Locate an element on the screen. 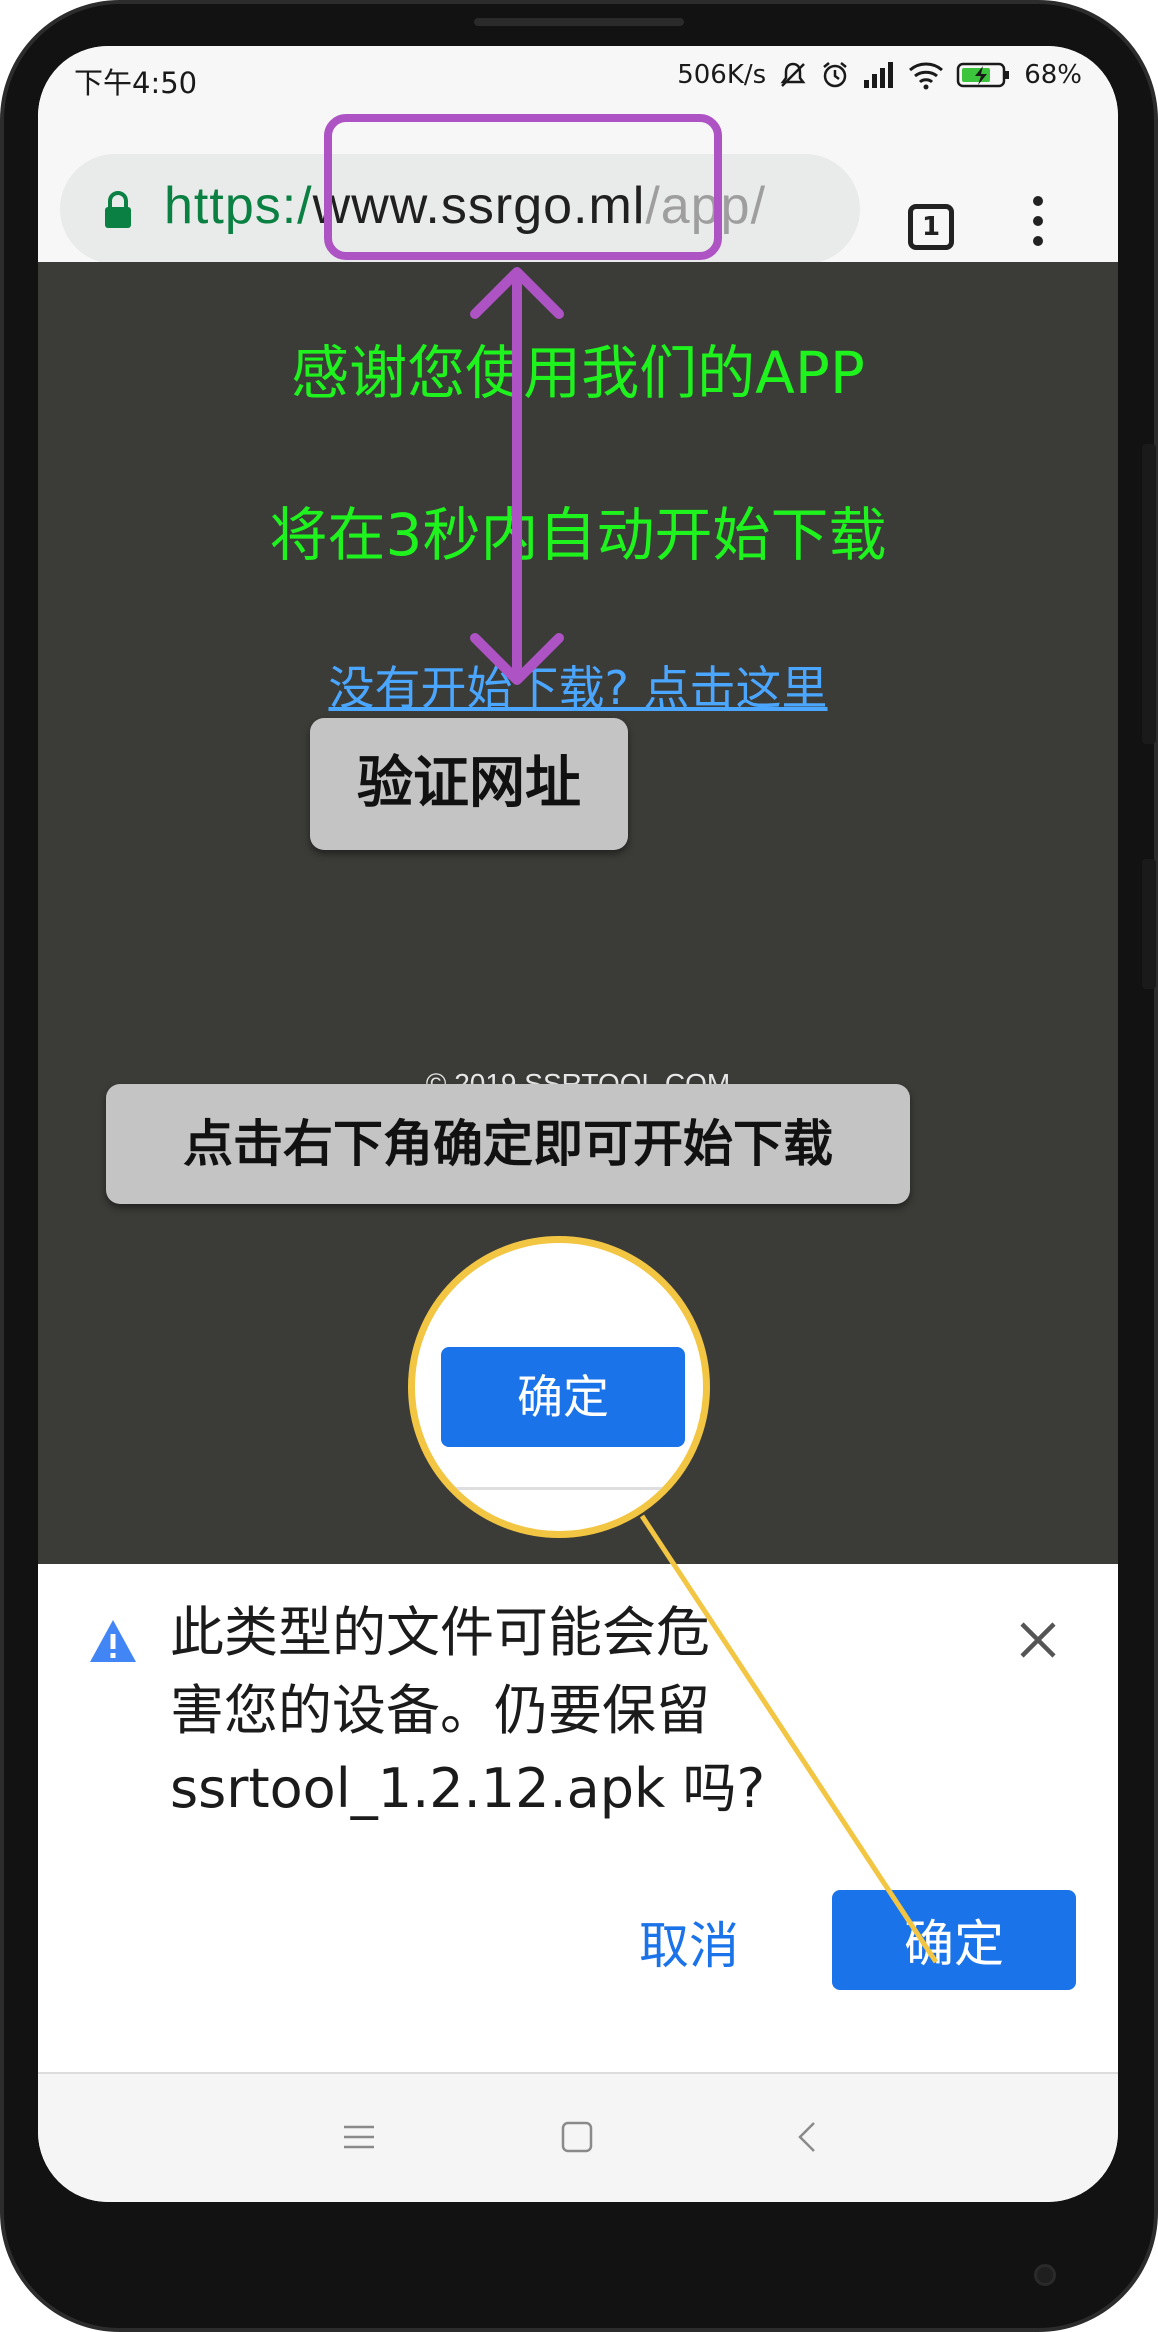 The width and height of the screenshot is (1158, 2332). network-speed: 506K/s is located at coordinates (722, 75).